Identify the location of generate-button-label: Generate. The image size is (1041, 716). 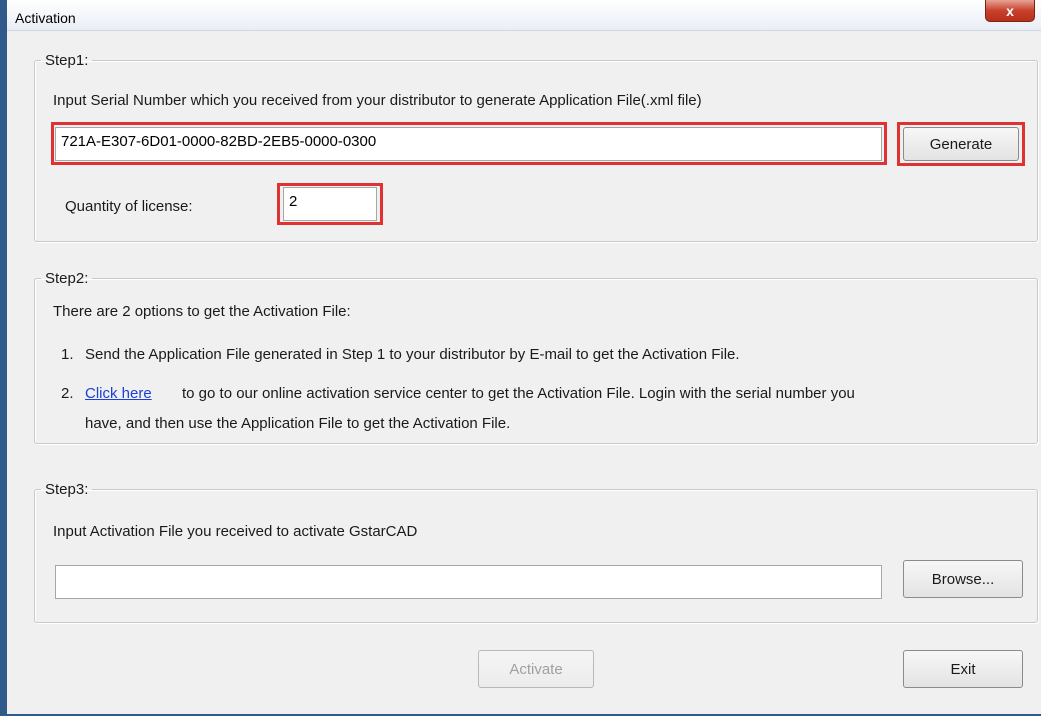
(961, 144).